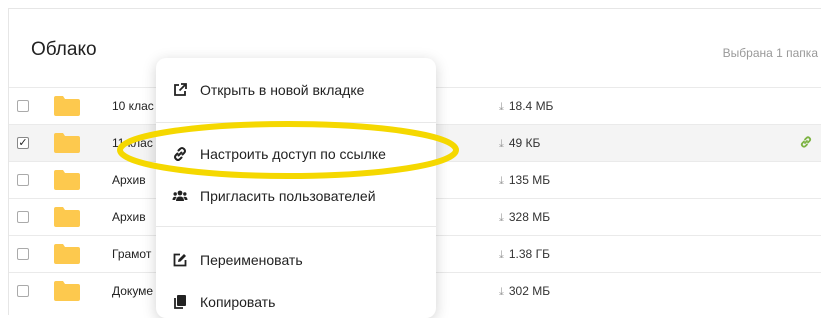 Image resolution: width=821 pixels, height=318 pixels. What do you see at coordinates (282, 90) in the screenshot?
I see `menu-item-label: Открыть в новой вкладке` at bounding box center [282, 90].